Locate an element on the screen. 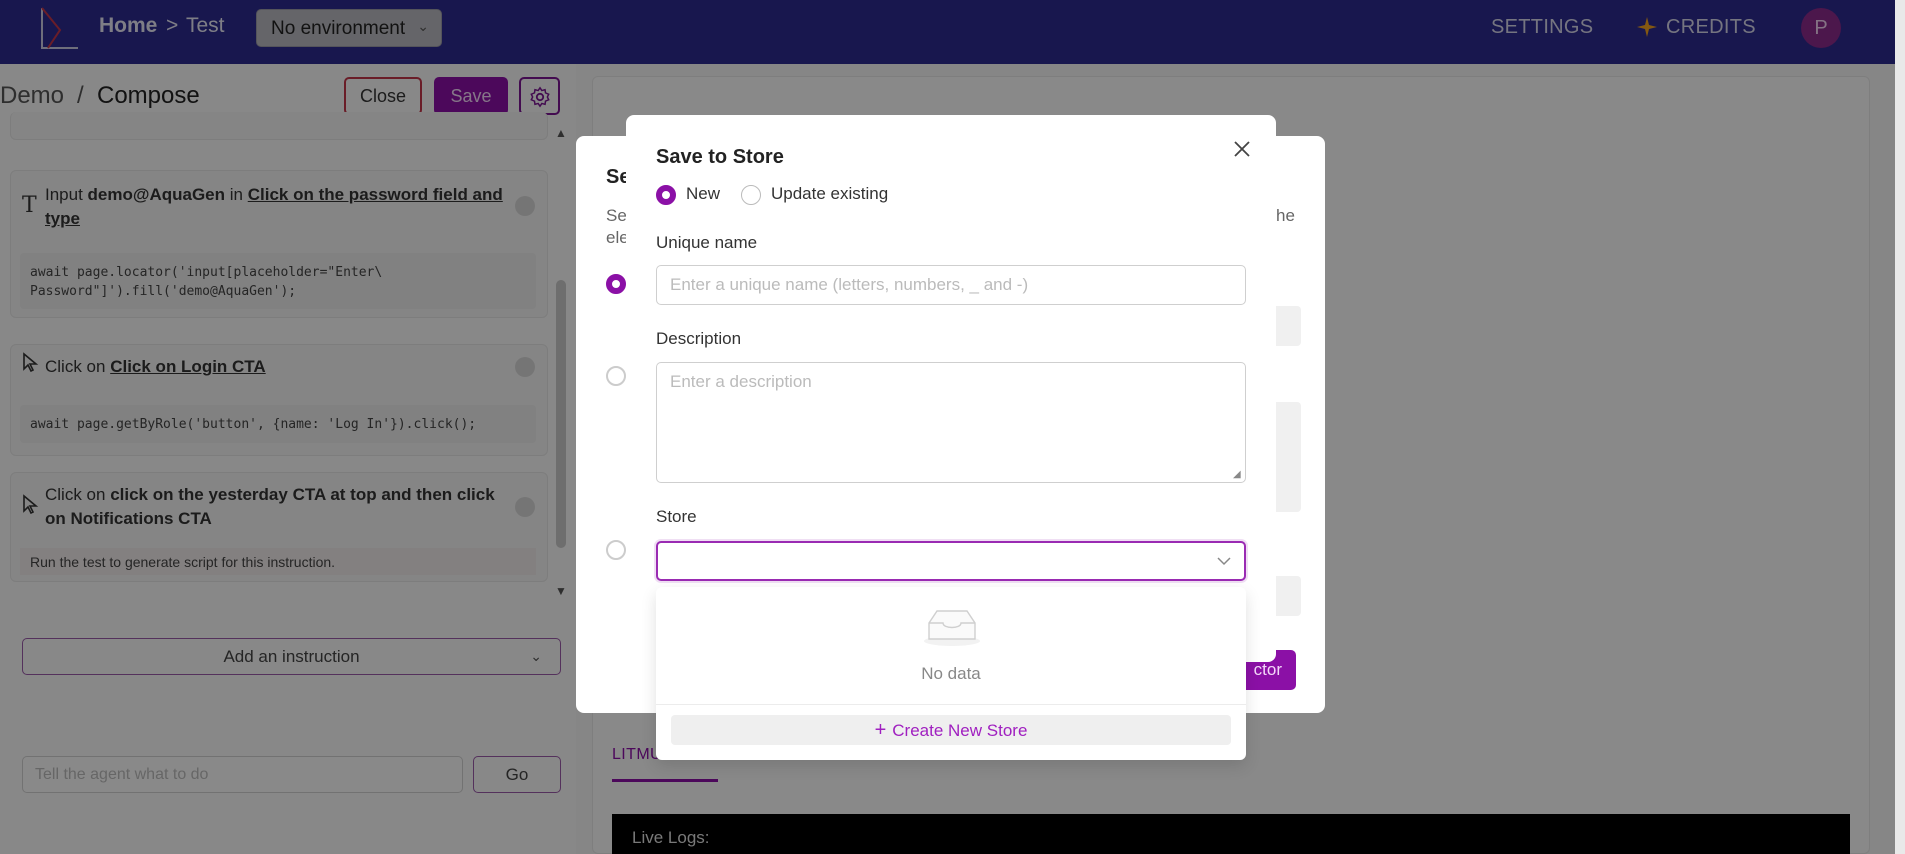 This screenshot has width=1905, height=854. radio-new is located at coordinates (666, 195).